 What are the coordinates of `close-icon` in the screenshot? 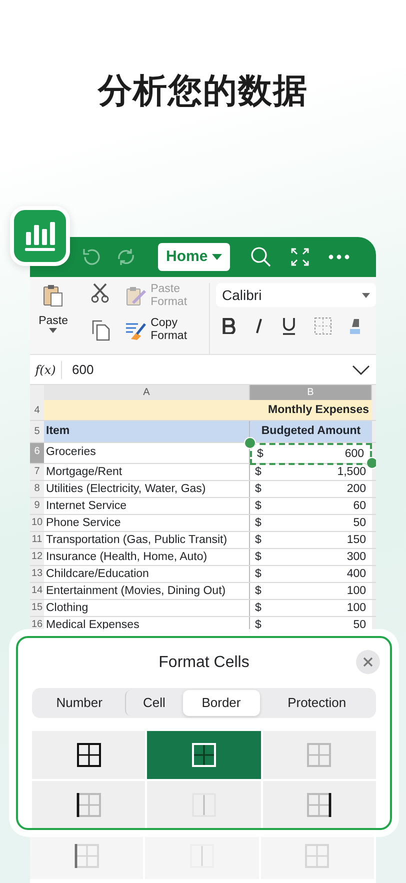 It's located at (368, 662).